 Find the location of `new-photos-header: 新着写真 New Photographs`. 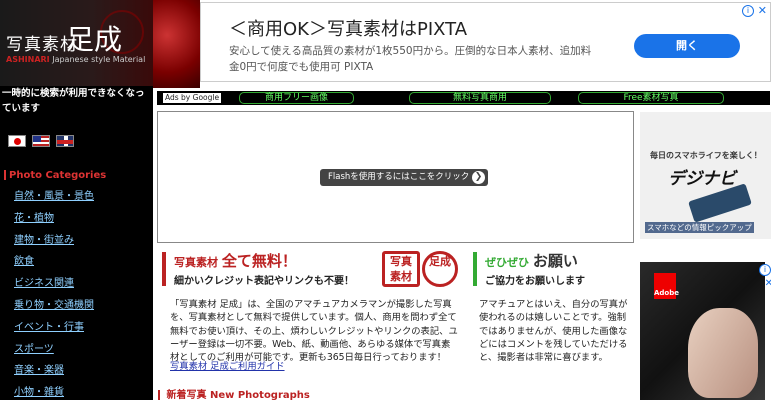

new-photos-header: 新着写真 New Photographs is located at coordinates (234, 393).